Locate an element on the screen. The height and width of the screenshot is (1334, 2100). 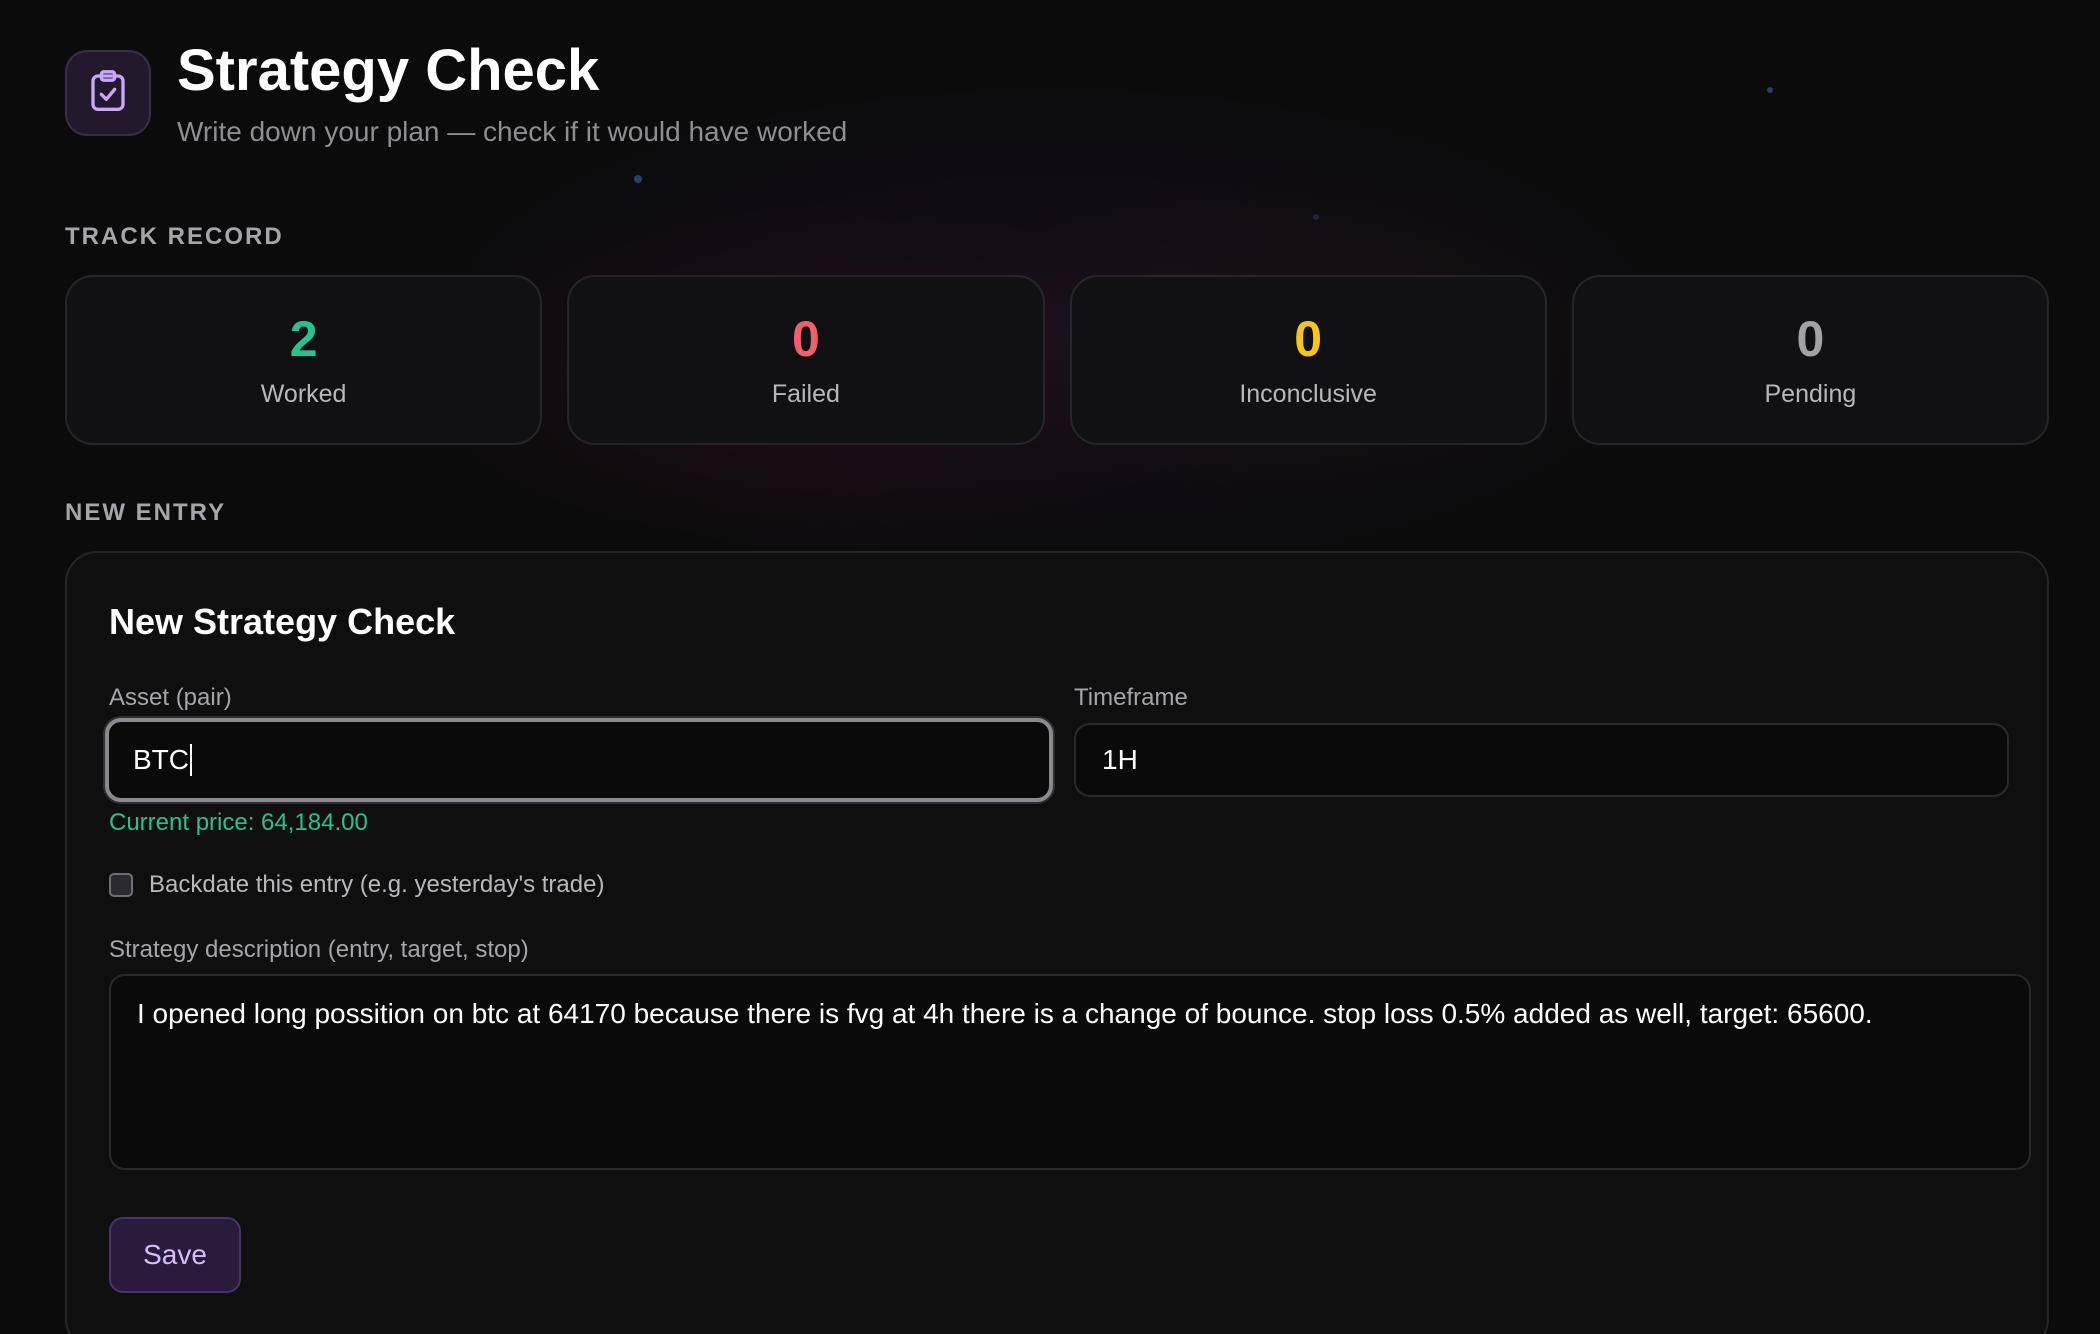
stat-value-worked: 2 is located at coordinates (303, 338).